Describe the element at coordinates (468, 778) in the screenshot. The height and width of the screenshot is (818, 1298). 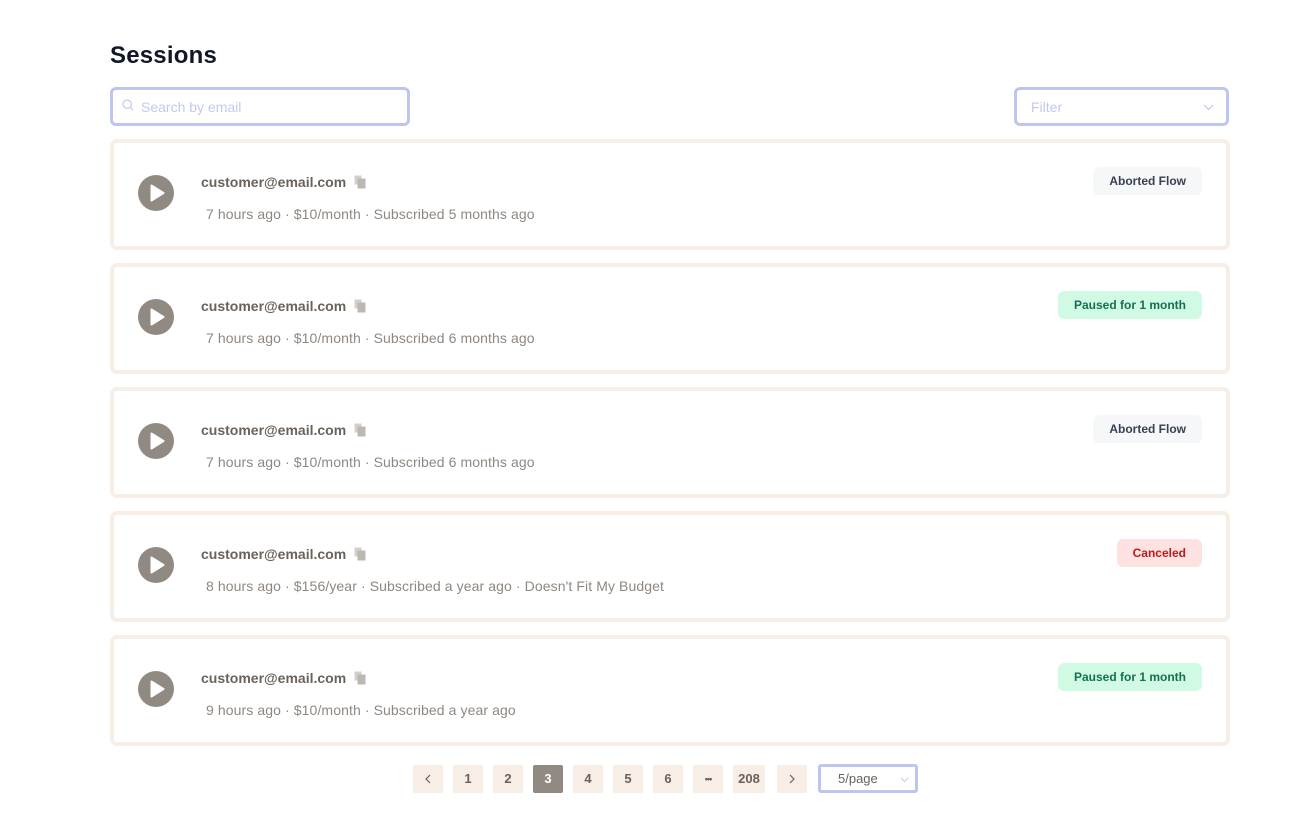
I see `page-button-1: 1` at that location.